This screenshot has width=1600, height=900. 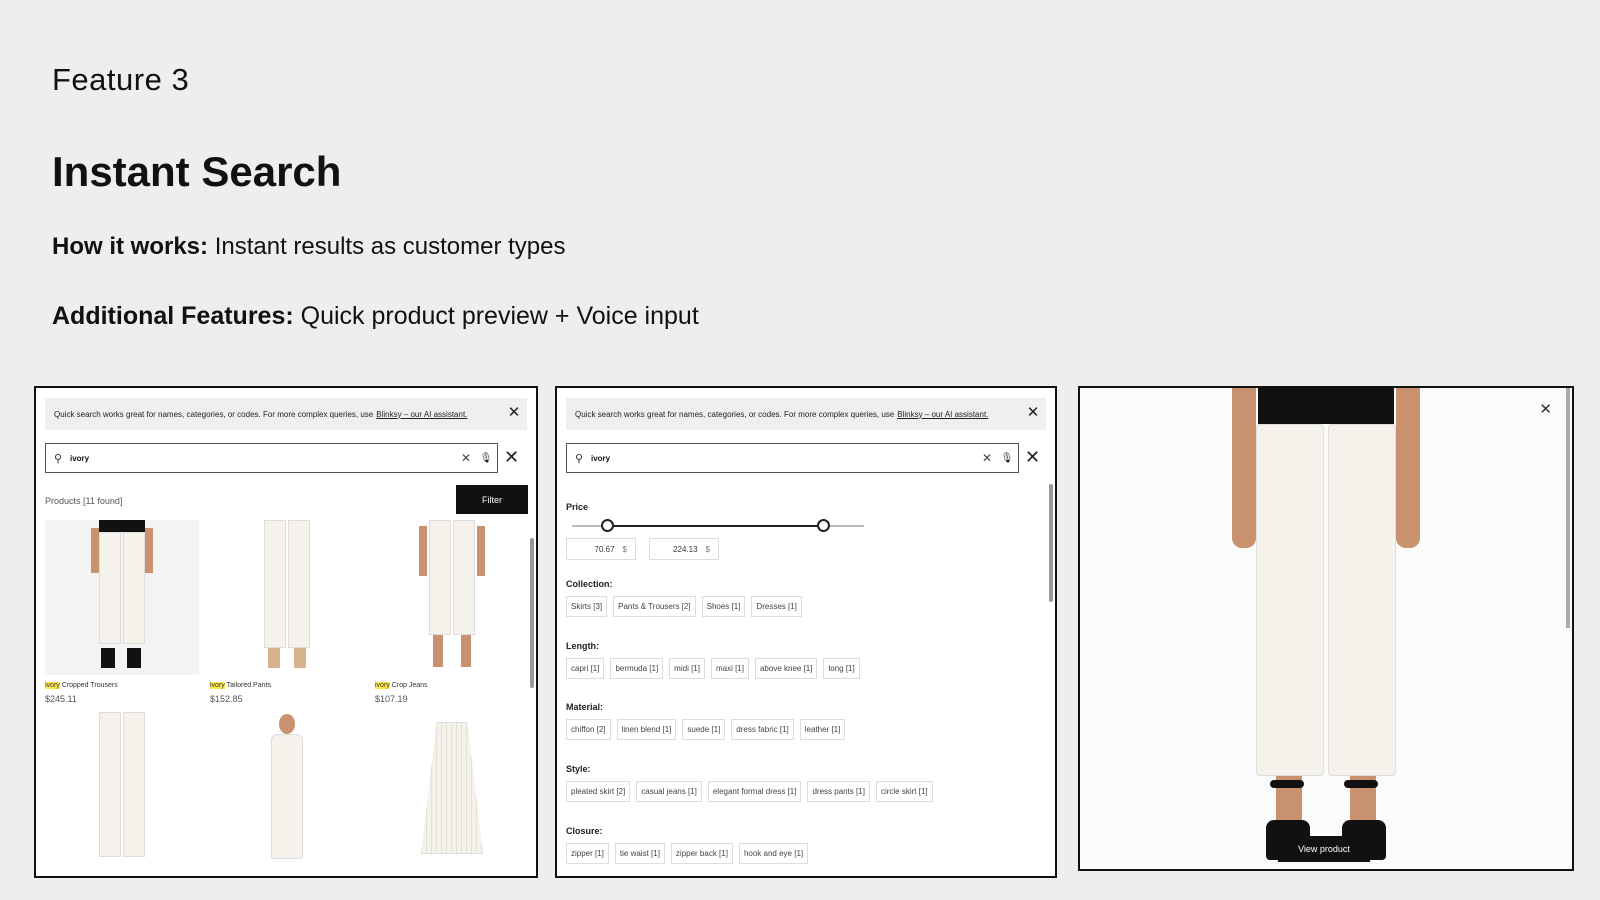 What do you see at coordinates (585, 668) in the screenshot?
I see `filter-chip: capri [1]` at bounding box center [585, 668].